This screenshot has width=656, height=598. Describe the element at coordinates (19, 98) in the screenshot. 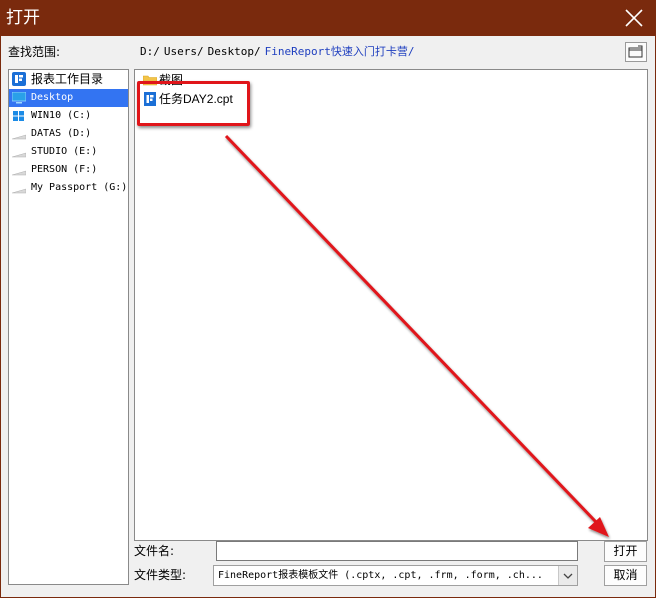

I see `desktop-icon` at that location.